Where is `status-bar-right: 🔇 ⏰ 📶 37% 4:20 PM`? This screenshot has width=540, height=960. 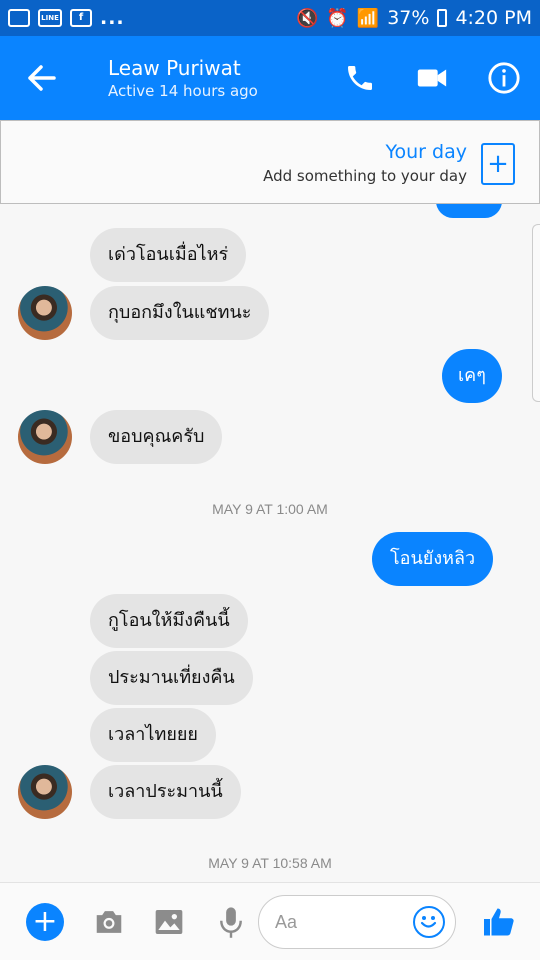 status-bar-right: 🔇 ⏰ 📶 37% 4:20 PM is located at coordinates (414, 18).